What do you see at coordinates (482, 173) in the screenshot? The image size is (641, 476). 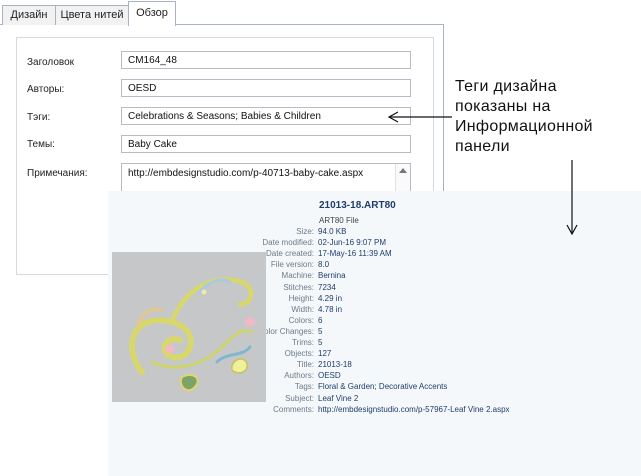 I see `callout-arrows` at bounding box center [482, 173].